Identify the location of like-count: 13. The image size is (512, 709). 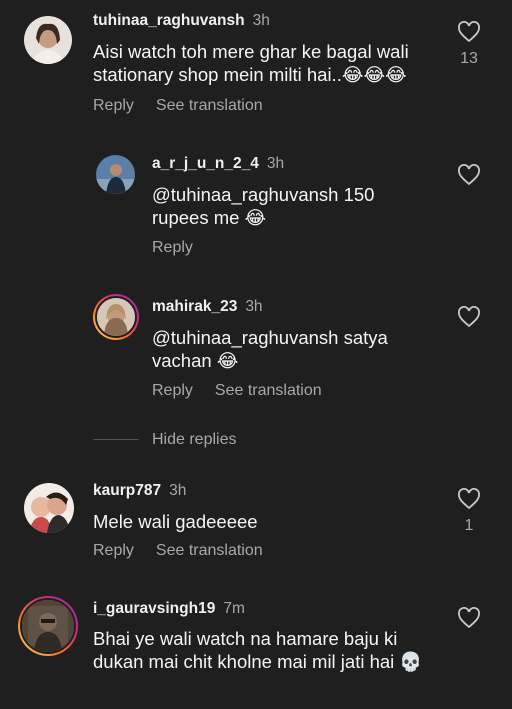
(469, 58).